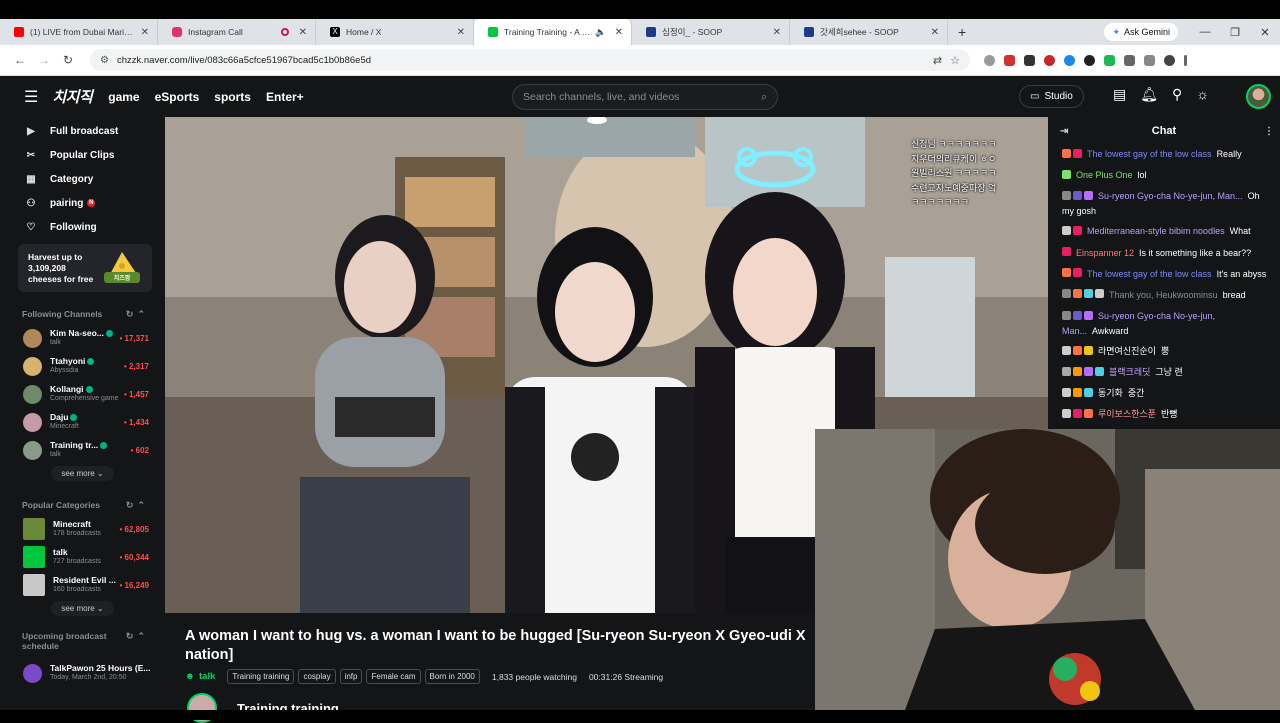 This screenshot has width=1280, height=723. I want to click on category-link: ☻ talk, so click(200, 676).